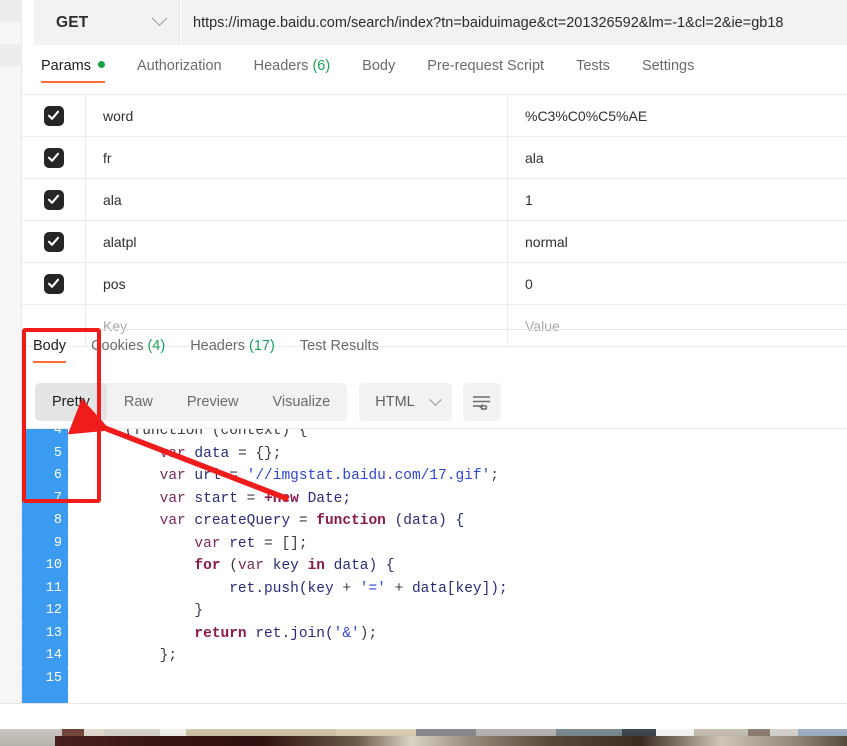 Image resolution: width=847 pixels, height=746 pixels. What do you see at coordinates (128, 350) in the screenshot?
I see `response-tab-cookies: Cookies (4)` at bounding box center [128, 350].